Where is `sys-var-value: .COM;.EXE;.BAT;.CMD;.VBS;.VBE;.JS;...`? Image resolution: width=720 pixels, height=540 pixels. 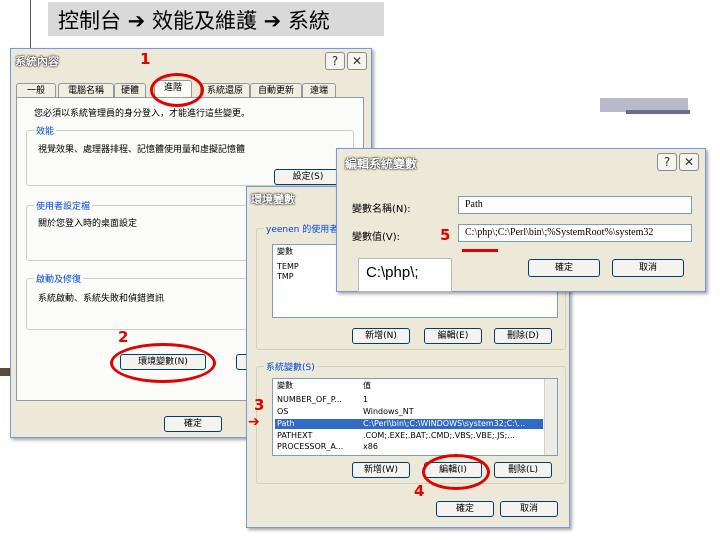 sys-var-value: .COM;.EXE;.BAT;.CMD;.VBS;.VBE;.JS;... is located at coordinates (439, 435).